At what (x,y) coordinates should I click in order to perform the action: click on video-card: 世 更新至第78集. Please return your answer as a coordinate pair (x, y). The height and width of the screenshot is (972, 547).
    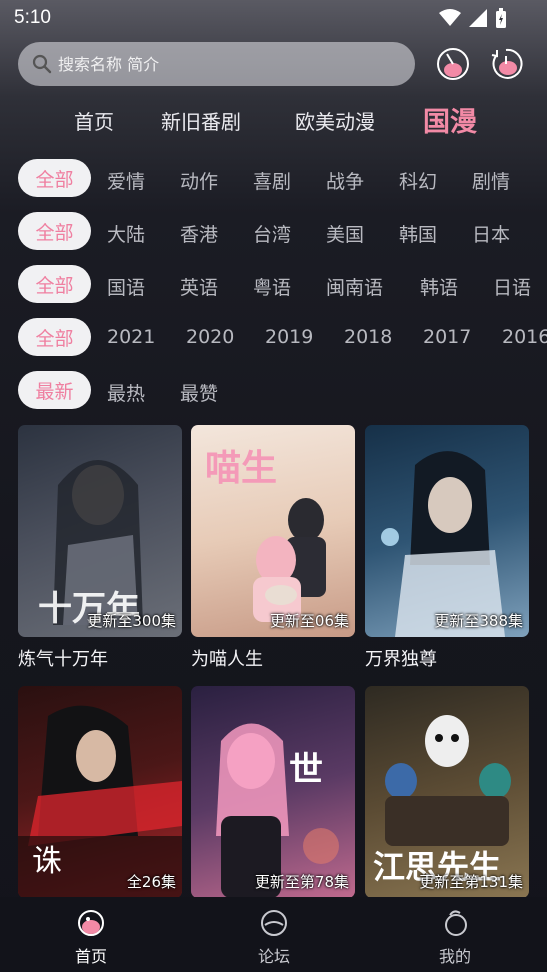
    Looking at the image, I should click on (273, 792).